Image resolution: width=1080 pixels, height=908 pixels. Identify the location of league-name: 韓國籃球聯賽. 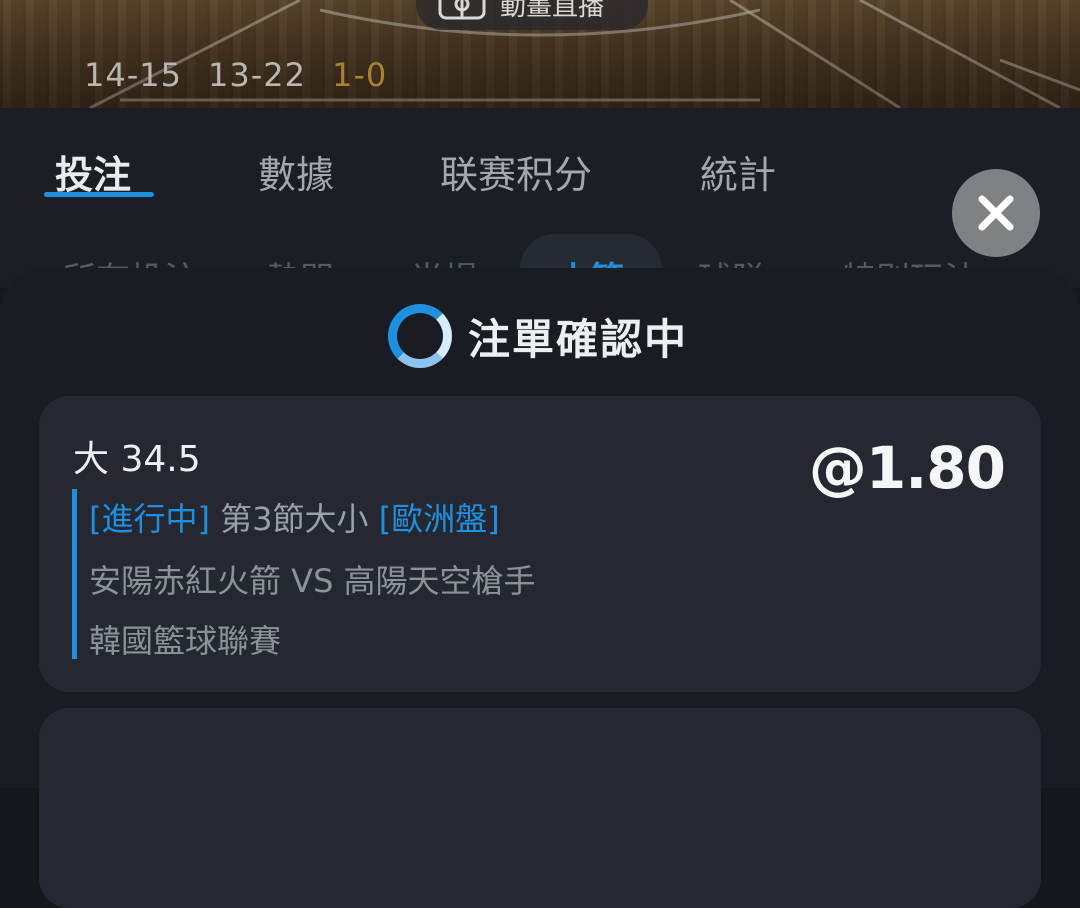
(185, 641).